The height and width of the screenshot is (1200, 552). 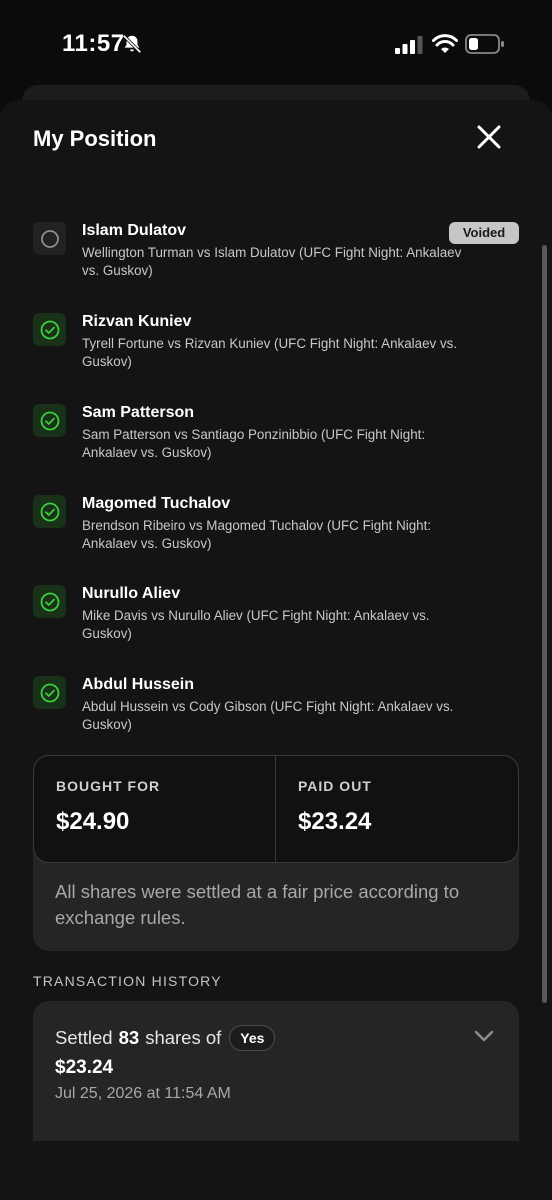 I want to click on chevron-down-icon, so click(x=484, y=1036).